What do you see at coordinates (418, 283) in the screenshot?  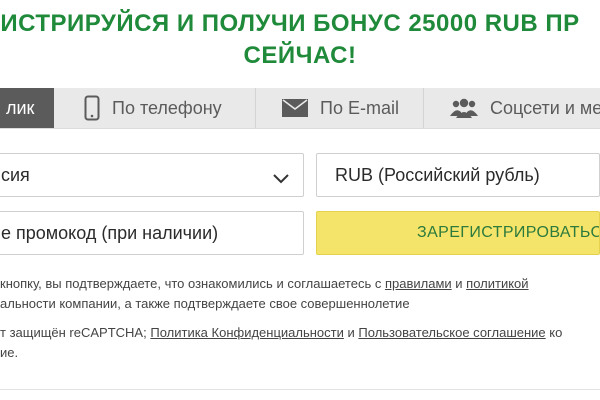 I see `rules-link: правилами` at bounding box center [418, 283].